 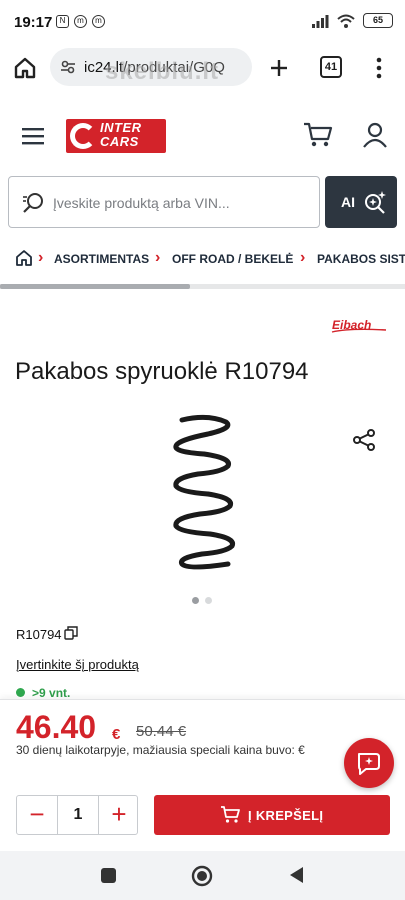 I want to click on copy-icon, so click(x=71, y=633).